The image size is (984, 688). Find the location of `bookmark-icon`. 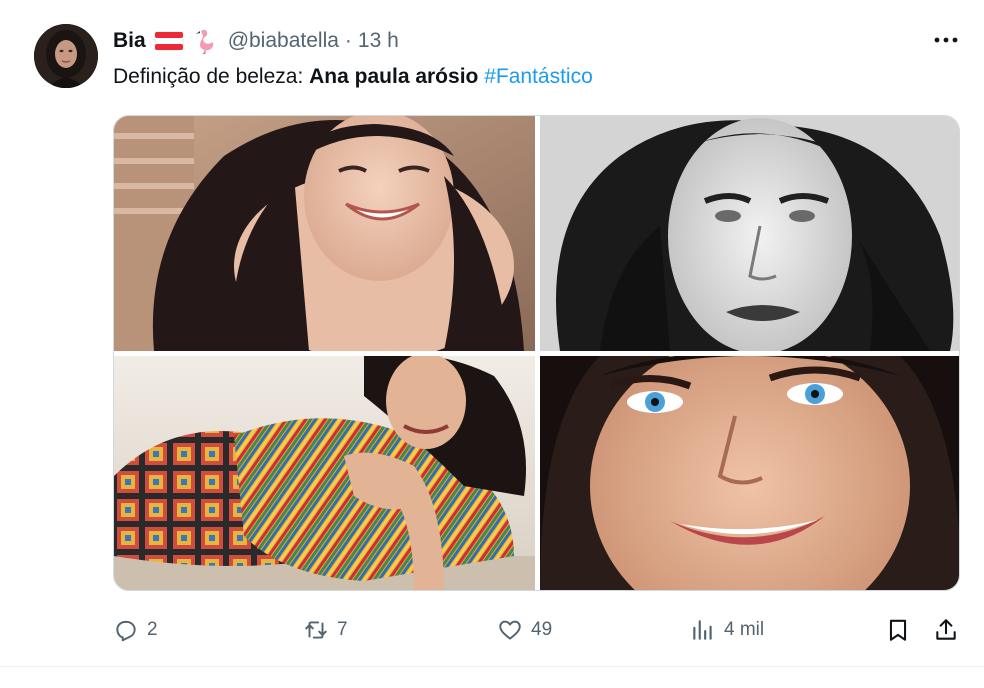

bookmark-icon is located at coordinates (898, 630).